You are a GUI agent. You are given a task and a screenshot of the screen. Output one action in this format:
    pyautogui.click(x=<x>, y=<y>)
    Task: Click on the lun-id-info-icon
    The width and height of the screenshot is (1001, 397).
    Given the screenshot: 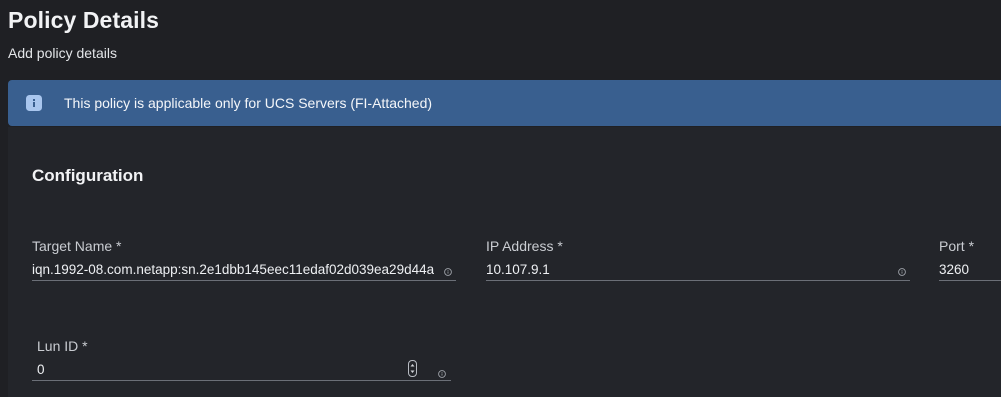 What is the action you would take?
    pyautogui.click(x=442, y=371)
    